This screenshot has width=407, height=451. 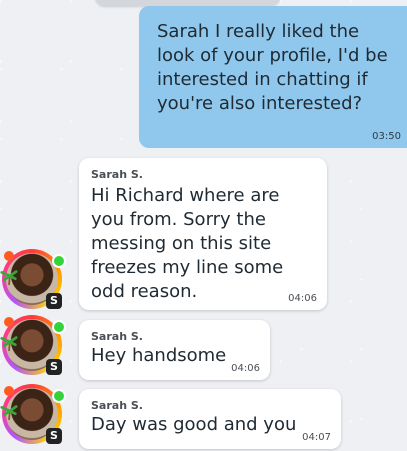 What do you see at coordinates (316, 437) in the screenshot?
I see `message-timestamp: 04:07` at bounding box center [316, 437].